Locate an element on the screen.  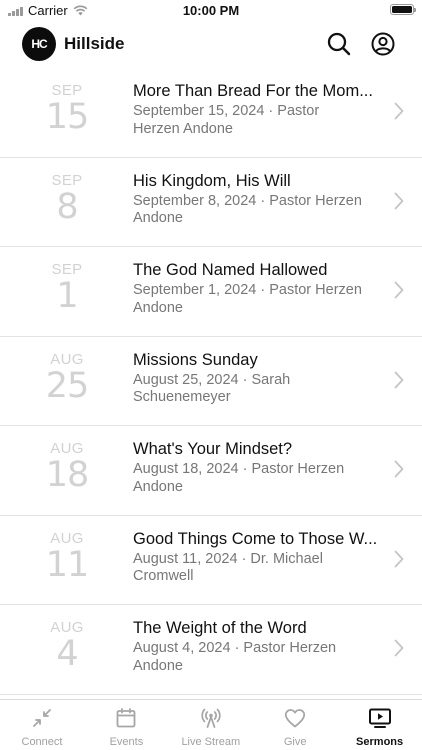
sermon-subtitle: August 4, 2024 · Pastor Herzen Andone is located at coordinates (235, 657).